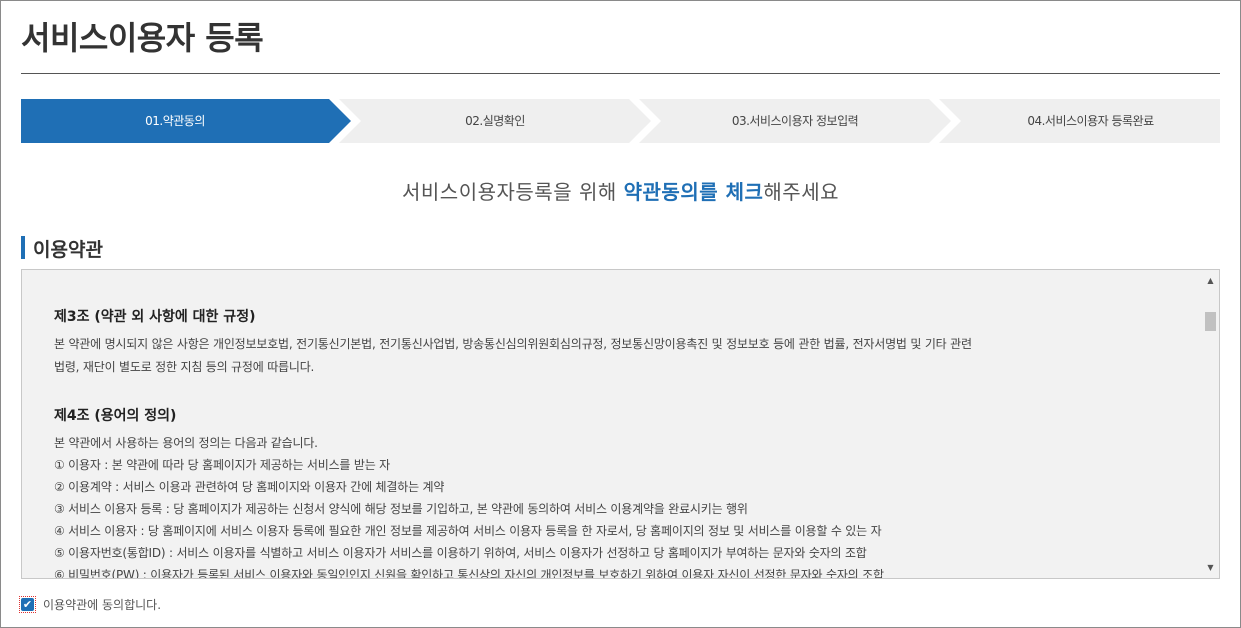  I want to click on scroll-down-arrow-icon: ▼, so click(1210, 567).